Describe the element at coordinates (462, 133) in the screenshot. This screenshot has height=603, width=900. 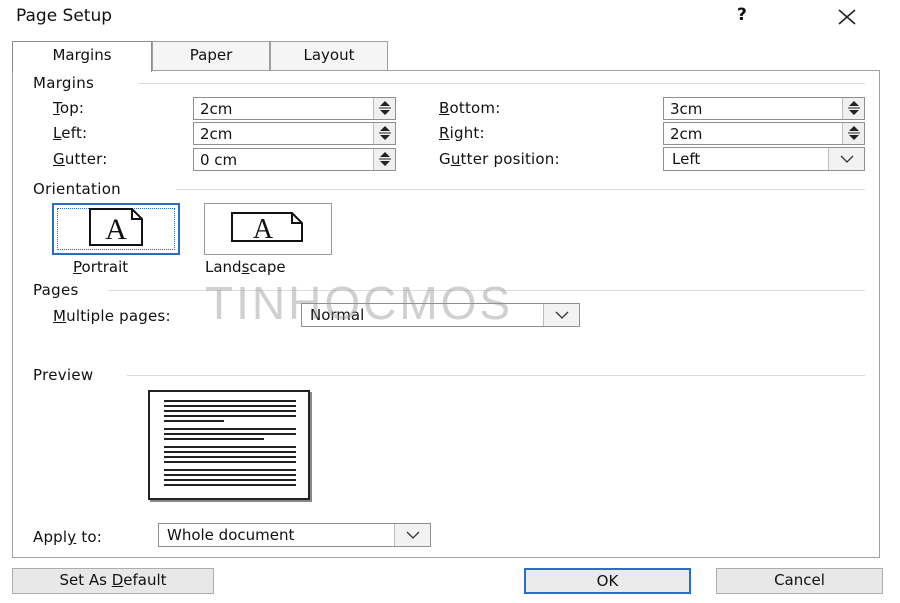
I see `right-label: Right:` at that location.